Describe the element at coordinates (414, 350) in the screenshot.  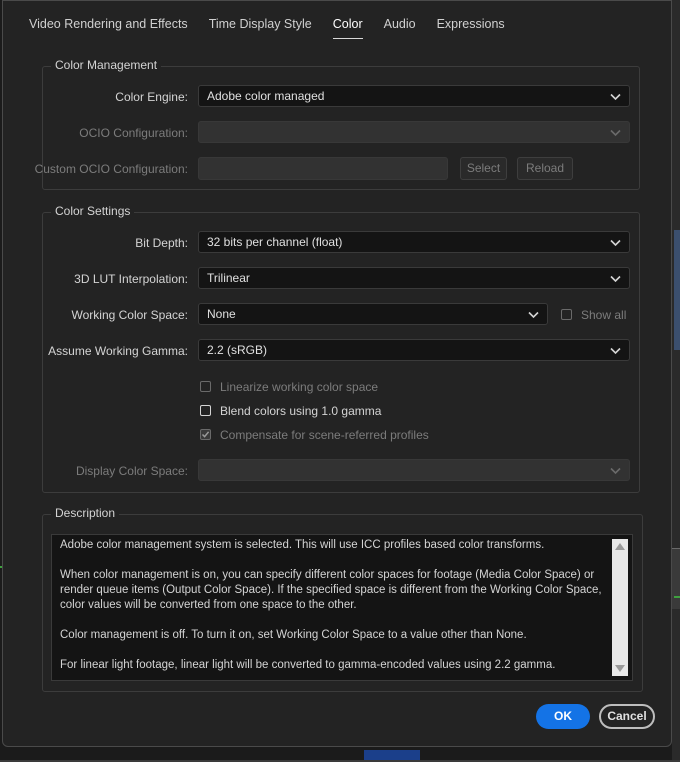
I see `gamma-dropdown: 2.2 (sRGB)` at that location.